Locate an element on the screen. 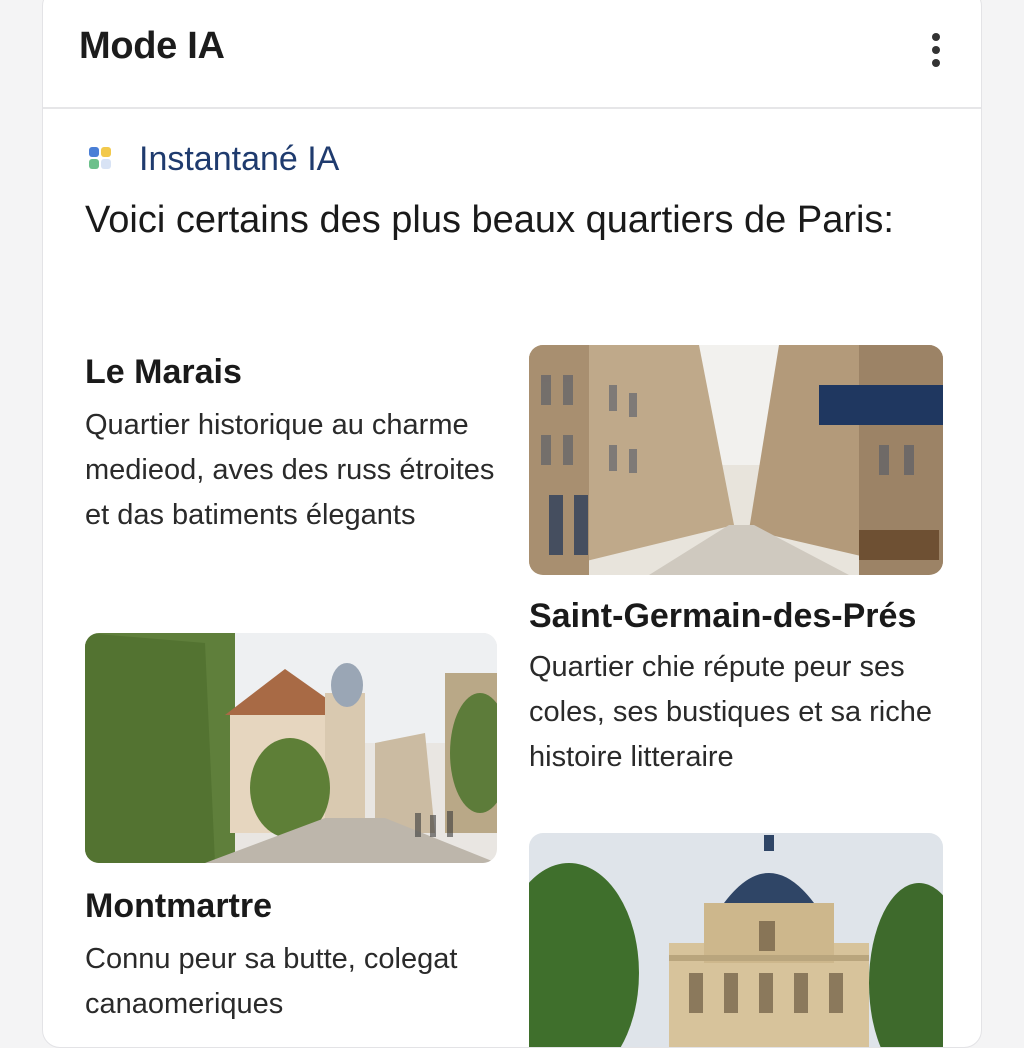  place-title-le-marais: Le Marais is located at coordinates (163, 372).